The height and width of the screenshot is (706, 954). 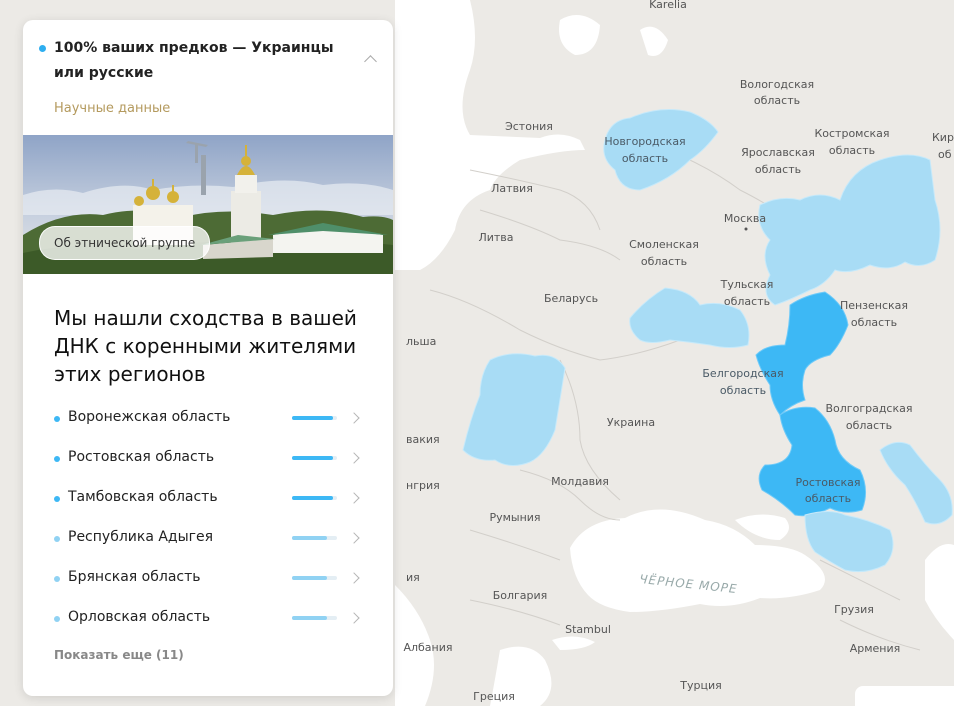 I want to click on region-name: Республика Адыгея, so click(x=141, y=537).